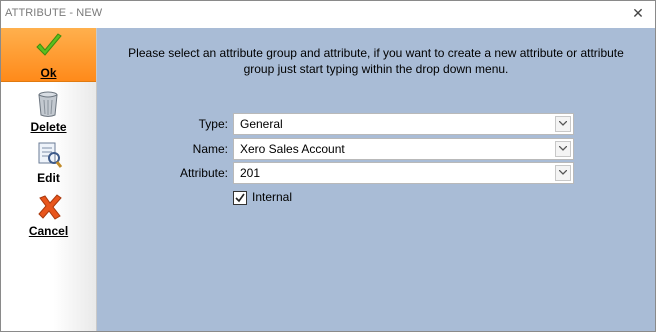 The image size is (656, 332). Describe the element at coordinates (48, 231) in the screenshot. I see `cancel-label: Cancel` at that location.